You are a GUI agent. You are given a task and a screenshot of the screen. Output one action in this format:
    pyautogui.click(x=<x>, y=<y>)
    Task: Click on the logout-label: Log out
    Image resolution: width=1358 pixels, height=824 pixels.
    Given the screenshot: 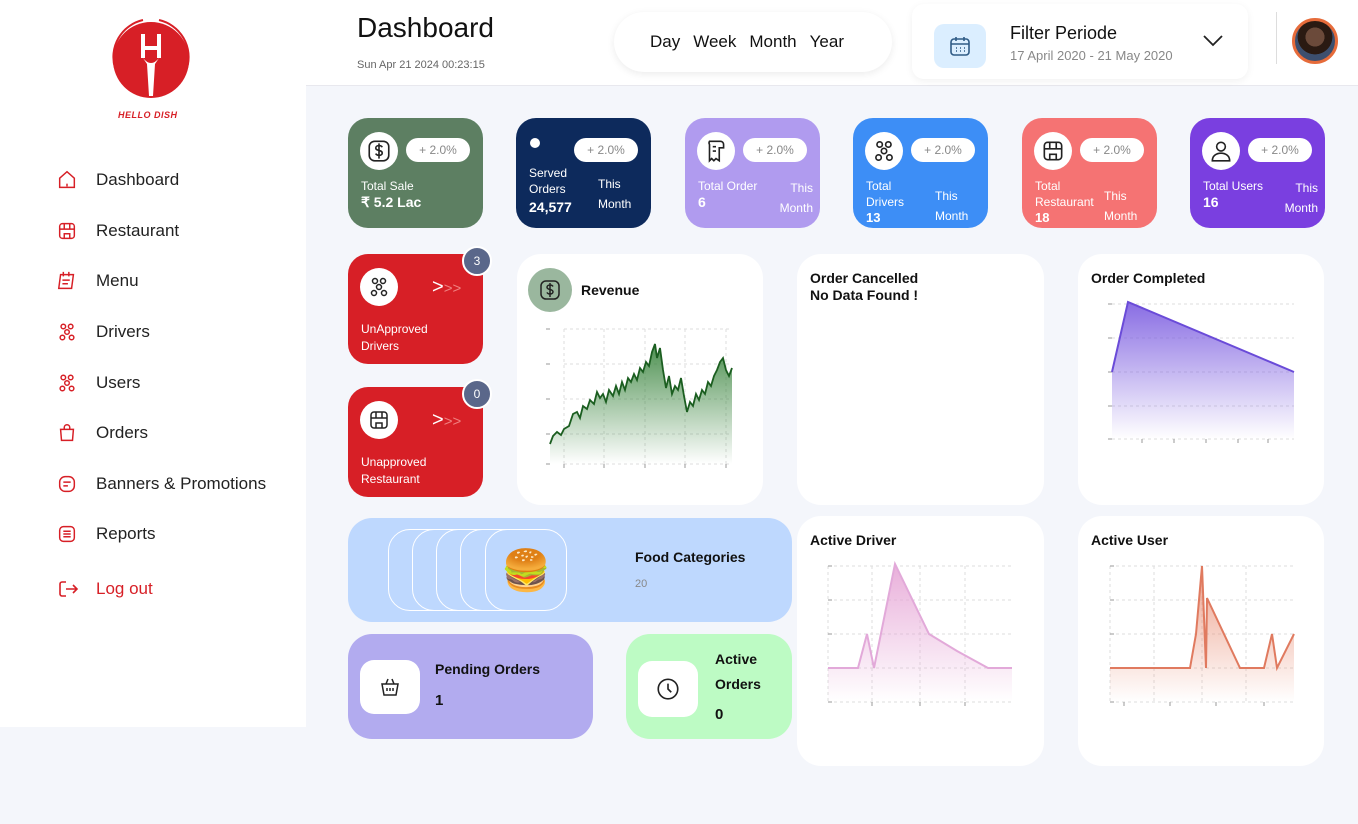 What is the action you would take?
    pyautogui.click(x=124, y=588)
    